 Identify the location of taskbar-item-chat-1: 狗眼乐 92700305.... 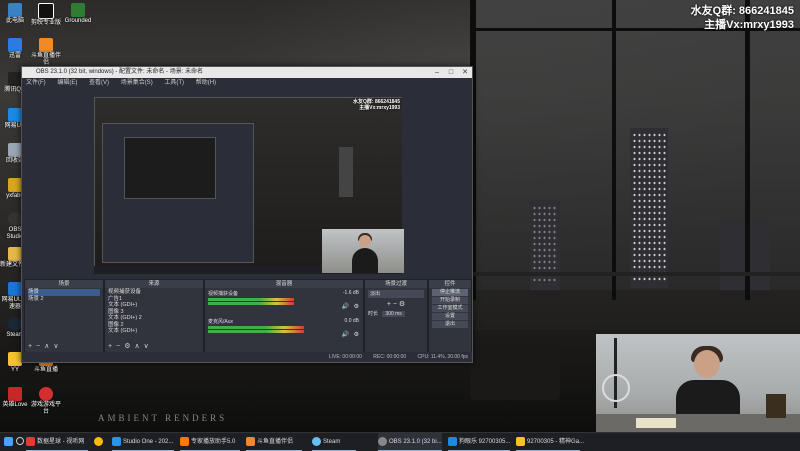
(479, 442).